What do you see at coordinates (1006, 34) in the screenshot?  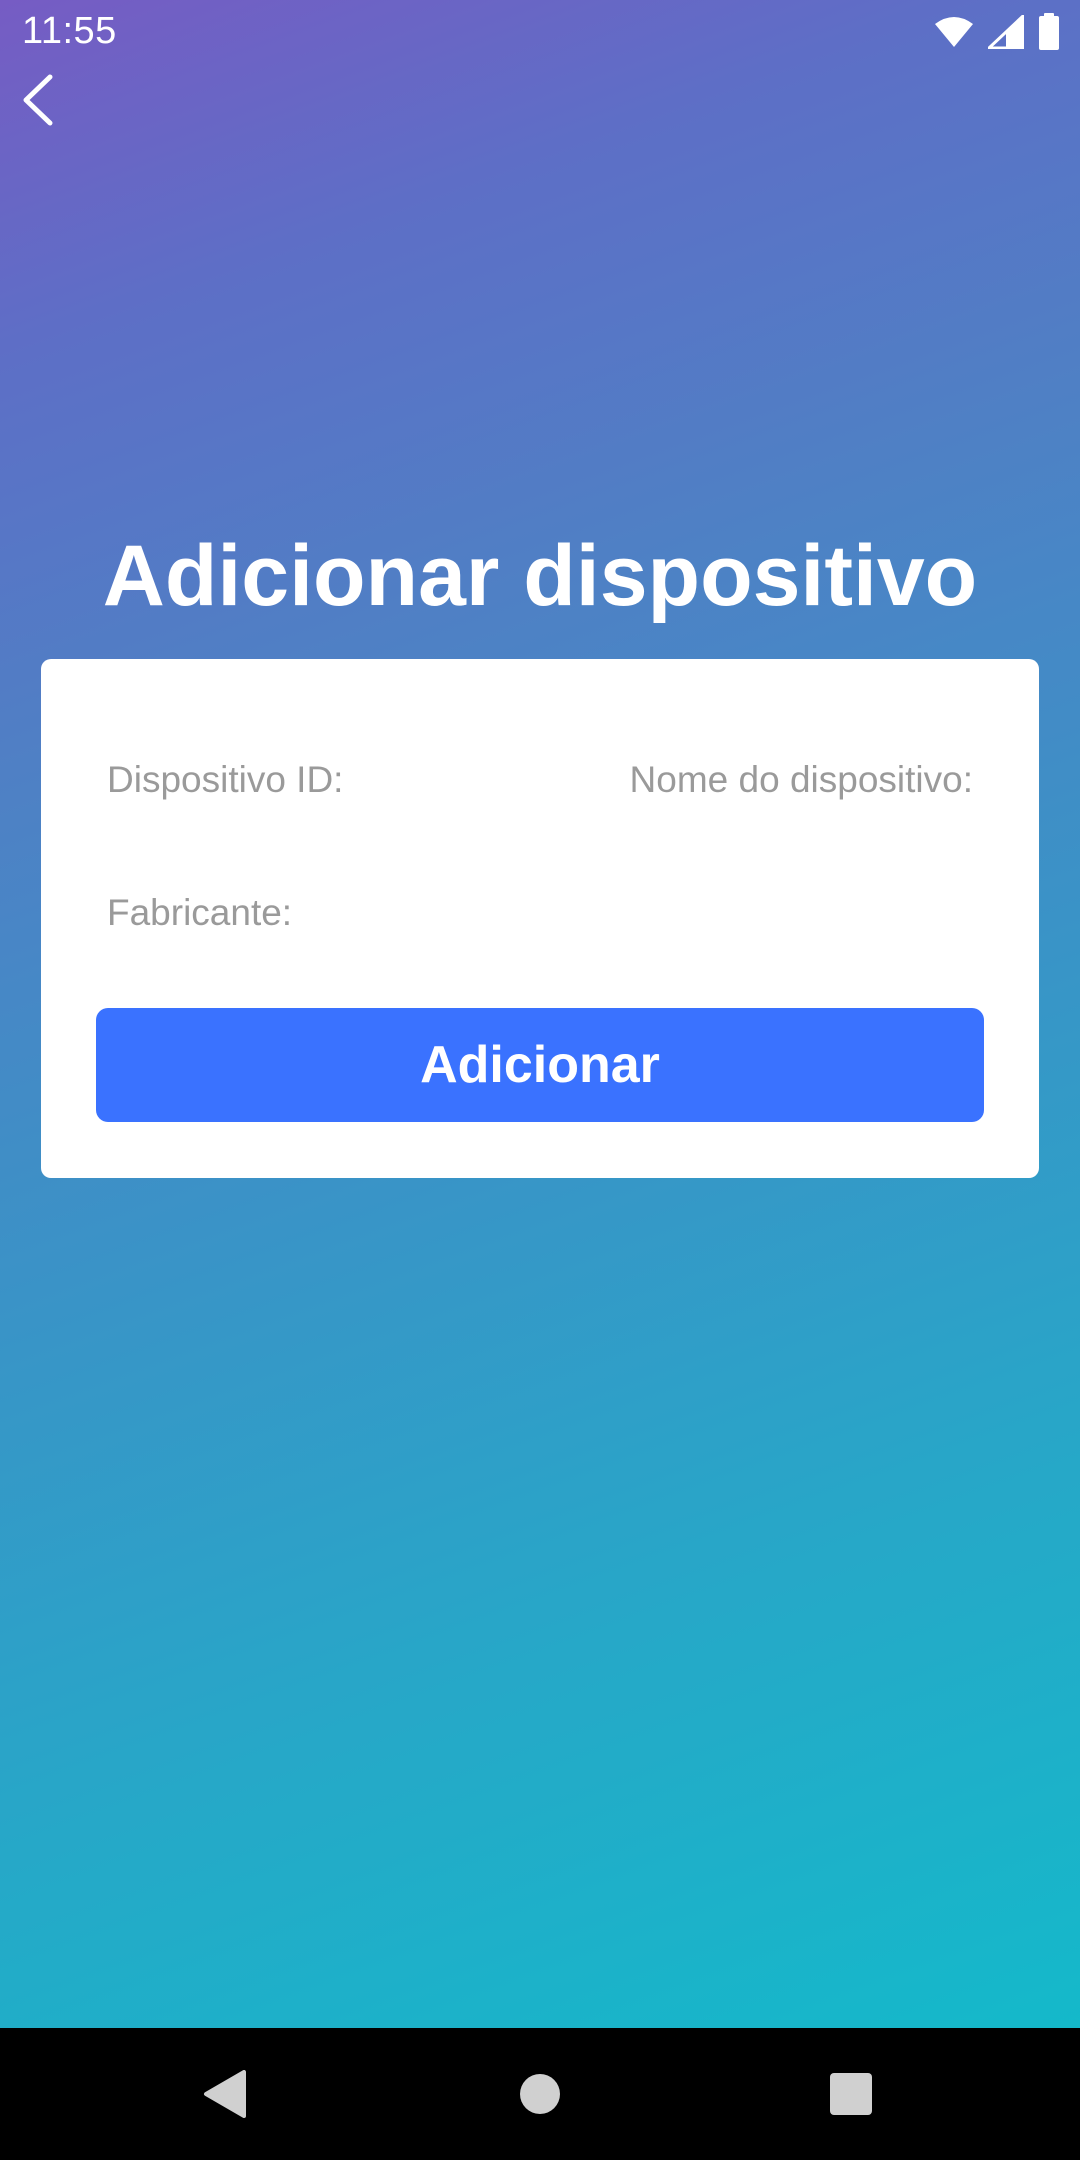 I see `signal-icon` at bounding box center [1006, 34].